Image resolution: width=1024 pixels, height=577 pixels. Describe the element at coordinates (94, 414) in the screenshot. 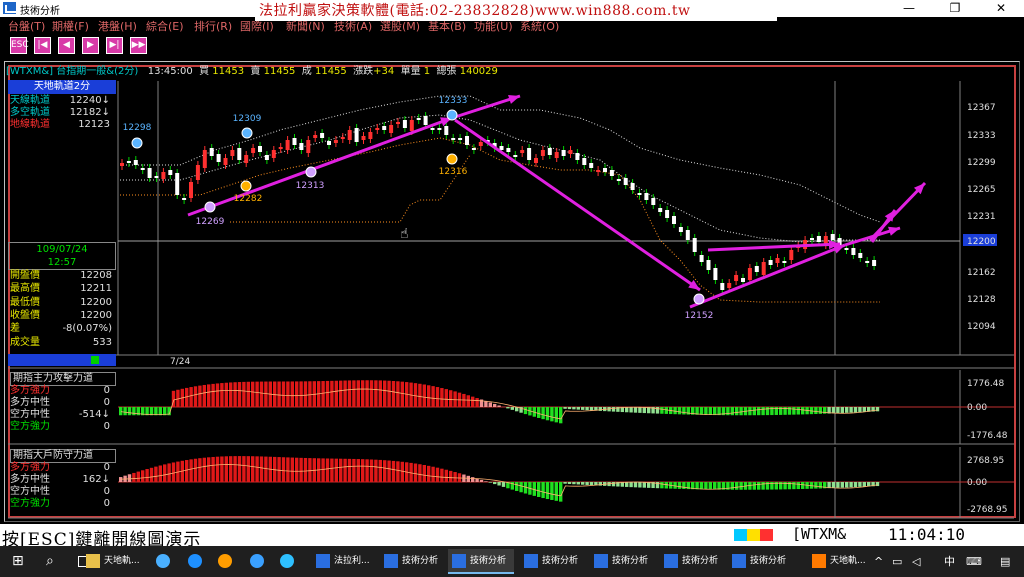

I see `sub-legend-value: -514↓` at that location.